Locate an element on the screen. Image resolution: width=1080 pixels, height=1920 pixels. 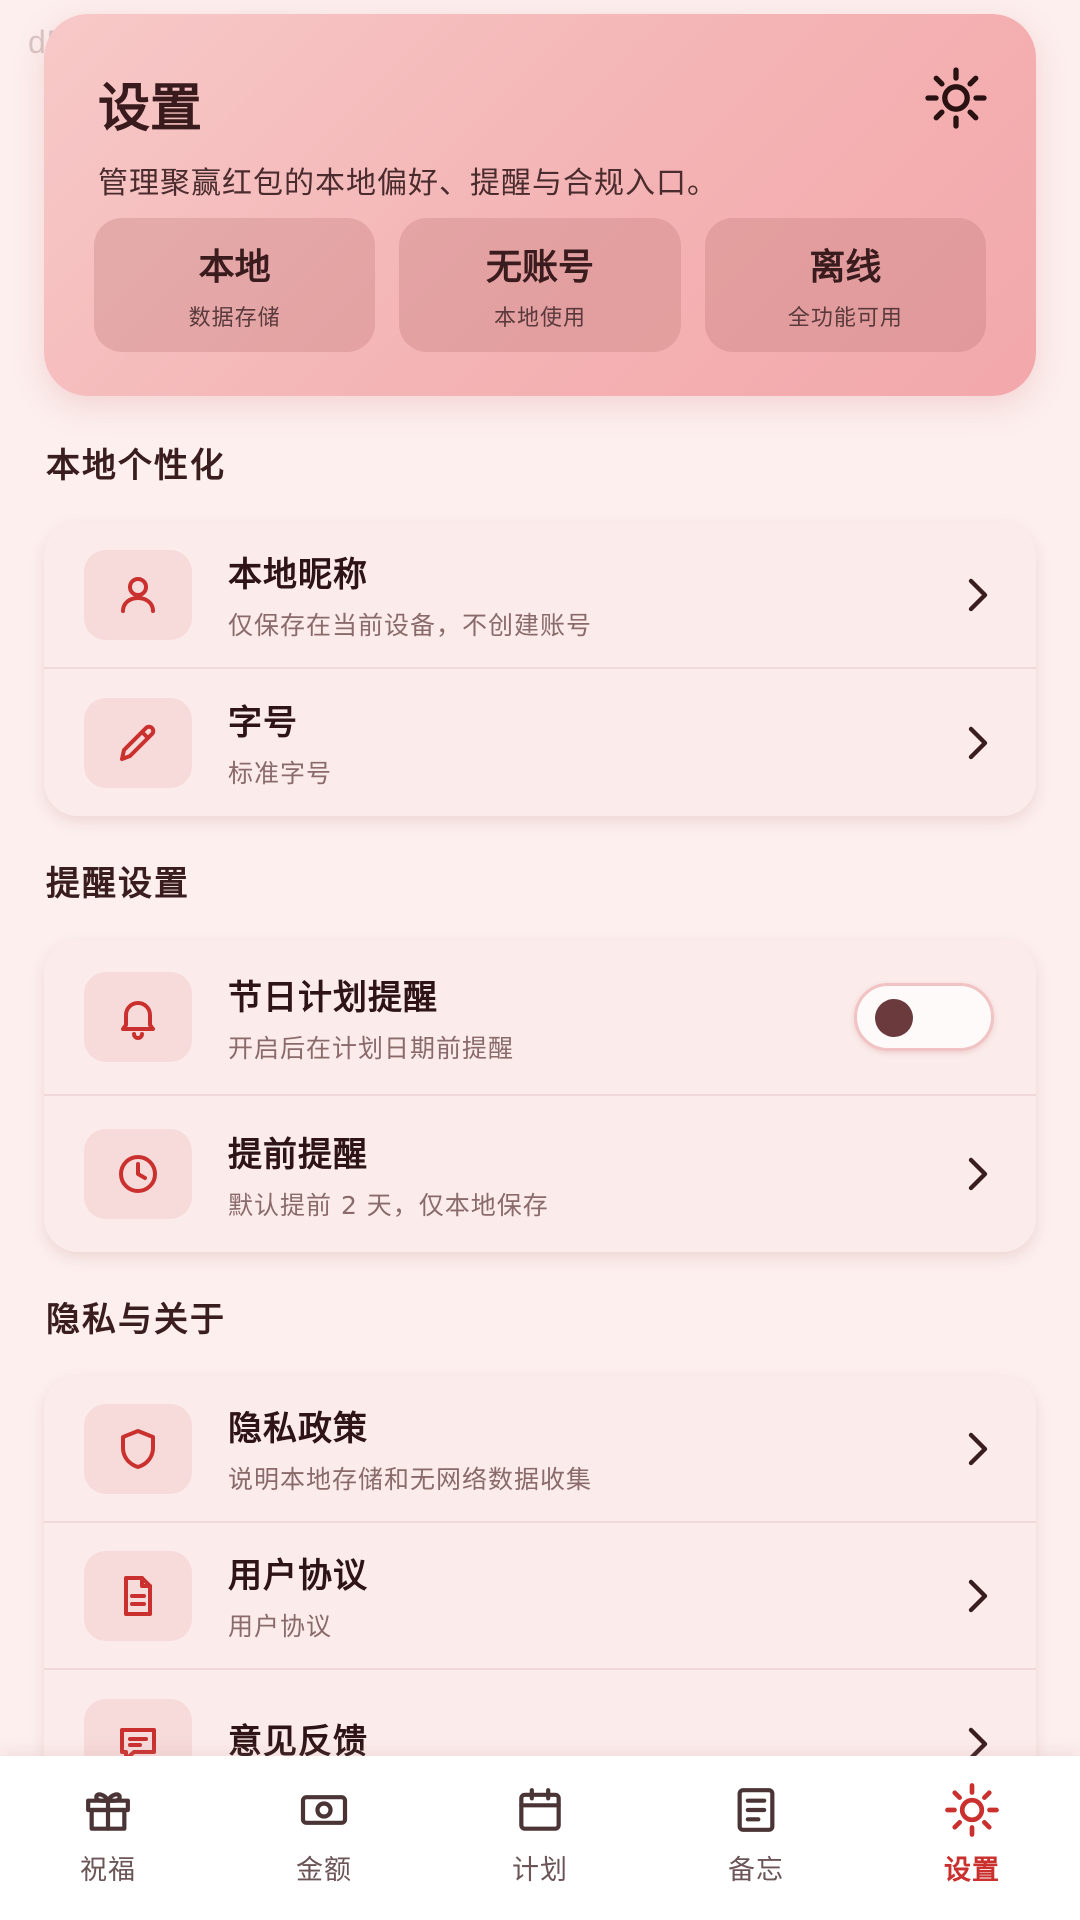
chip-subtitle: 本地使用 is located at coordinates (539, 318).